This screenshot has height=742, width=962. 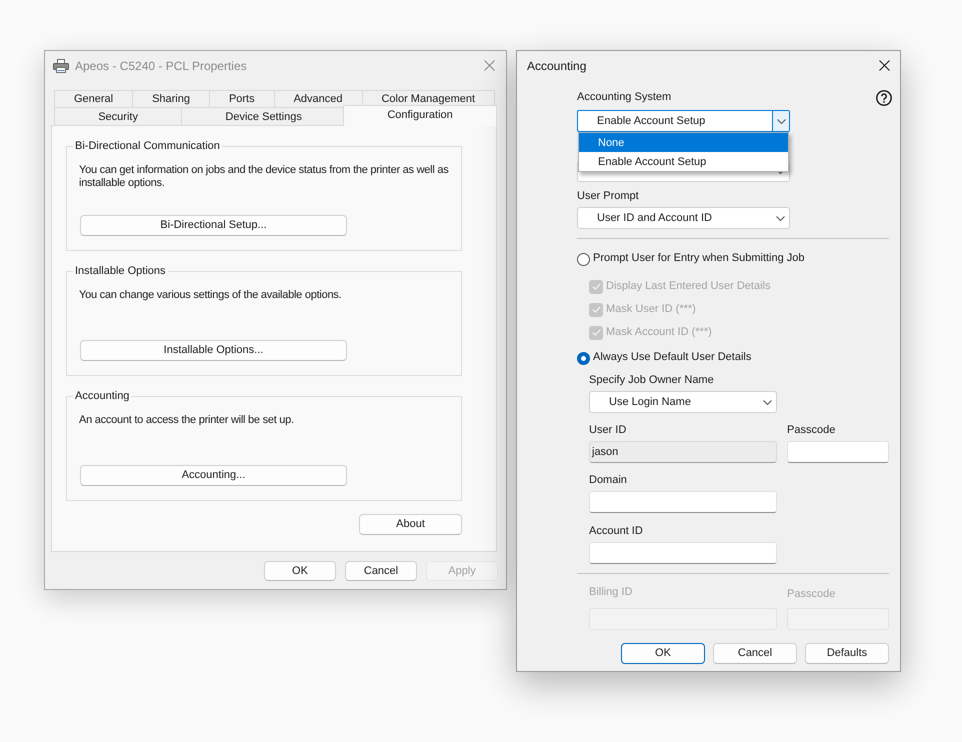 I want to click on group-title: Bi-Directional Communication, so click(x=147, y=146).